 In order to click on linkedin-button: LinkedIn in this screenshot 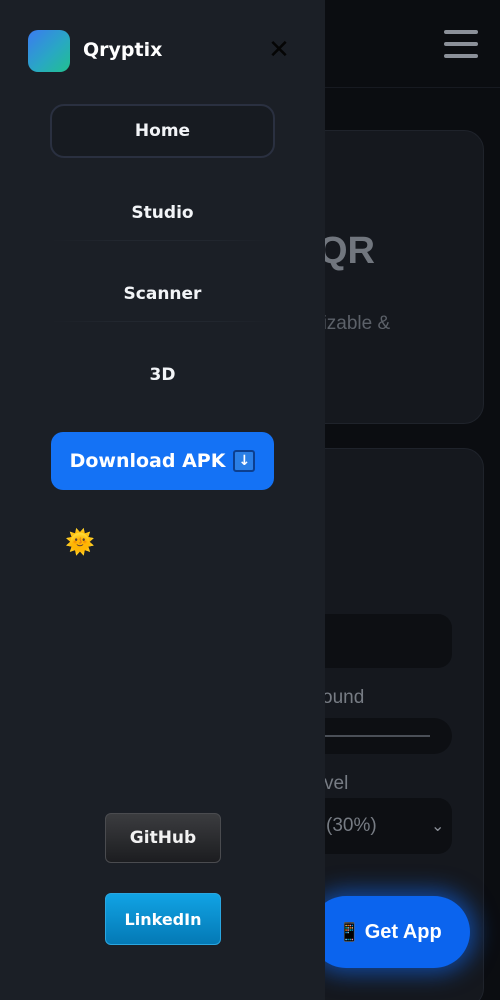, I will do `click(163, 919)`.